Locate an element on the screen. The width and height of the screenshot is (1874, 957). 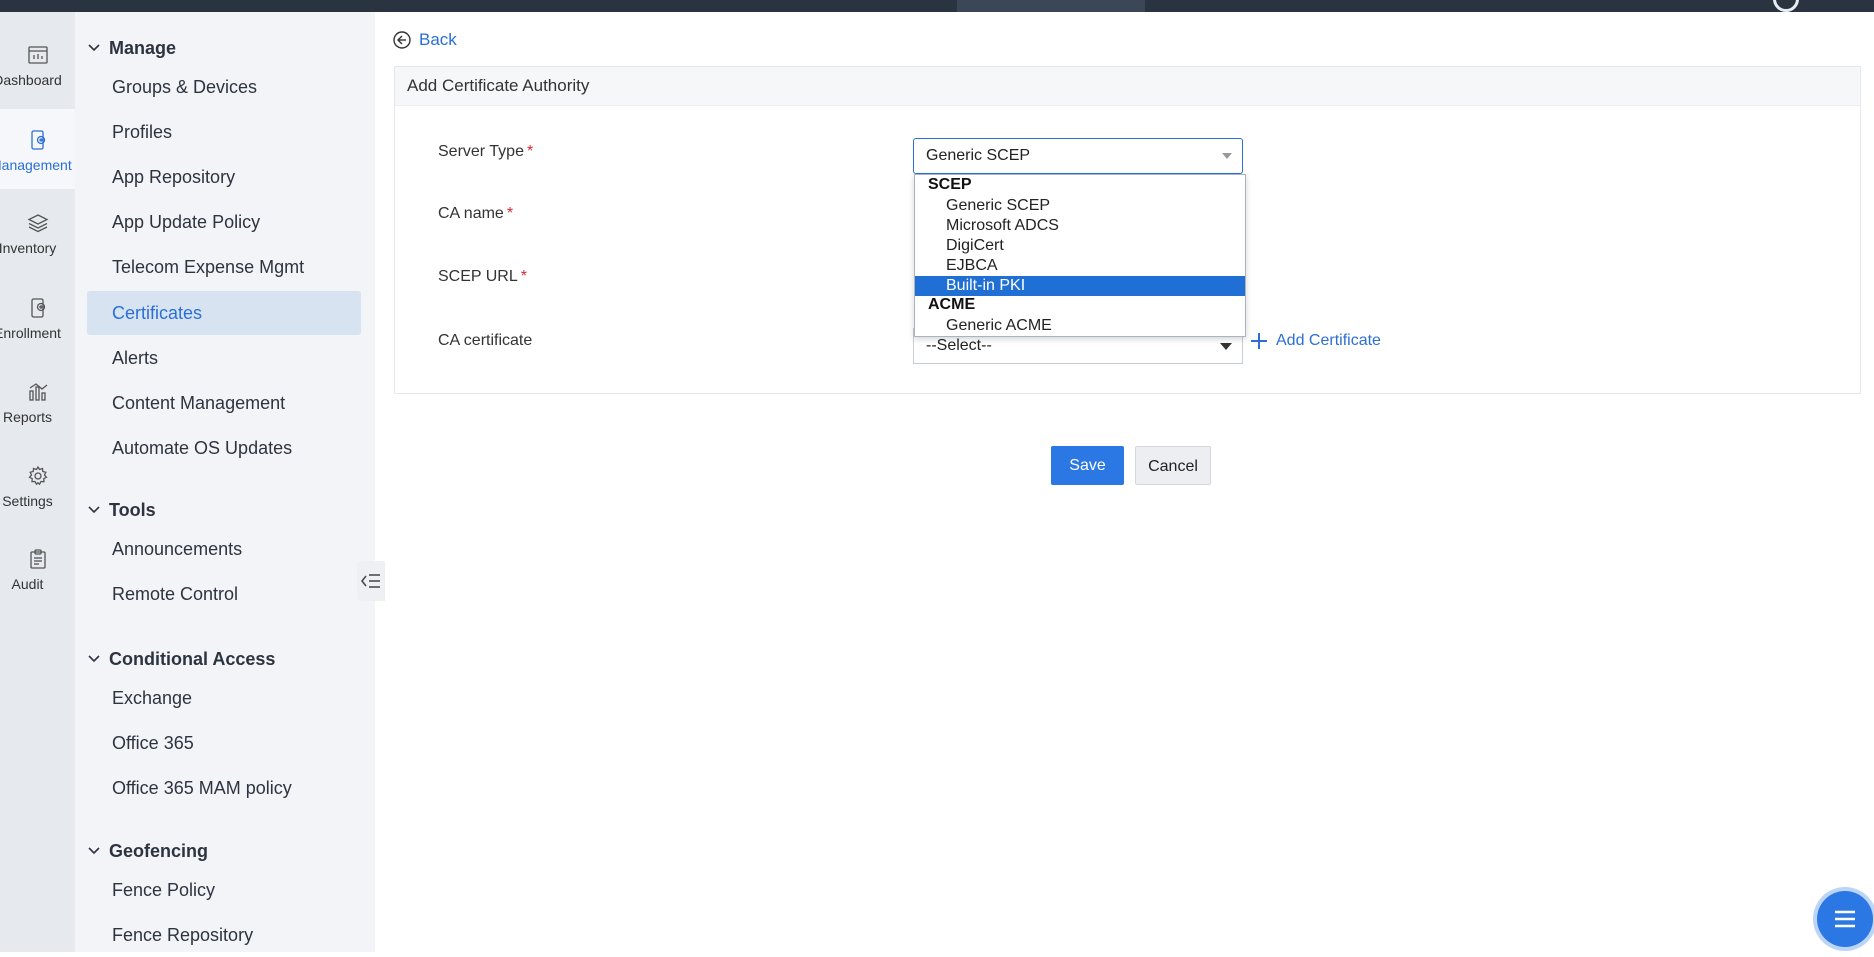
sidebar-item-content-management: Content Management is located at coordinates (224, 403).